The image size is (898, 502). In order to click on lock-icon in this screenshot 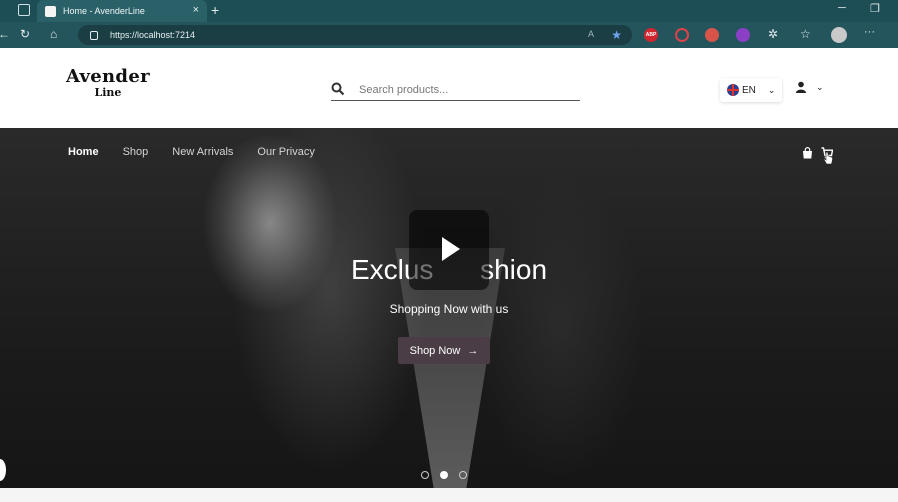, I will do `click(94, 35)`.